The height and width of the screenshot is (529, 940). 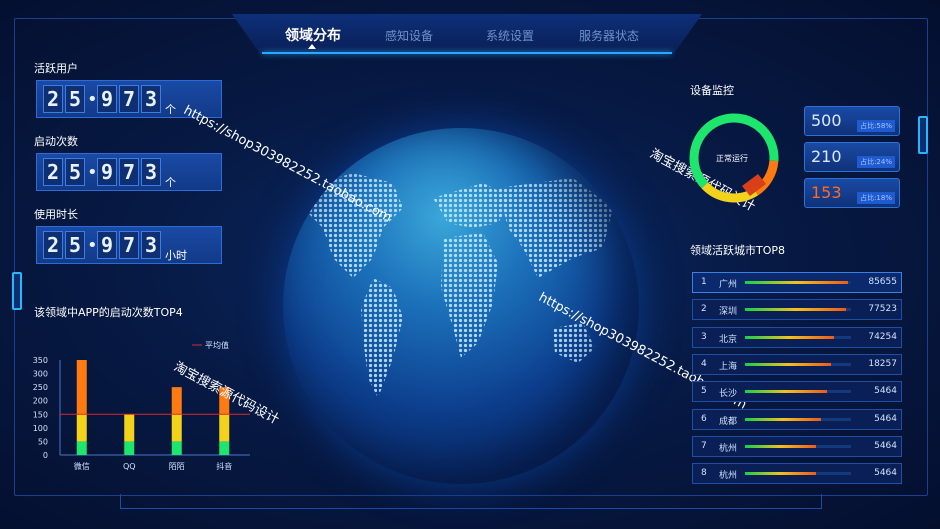 What do you see at coordinates (40, 360) in the screenshot?
I see `y-tick-label: 350` at bounding box center [40, 360].